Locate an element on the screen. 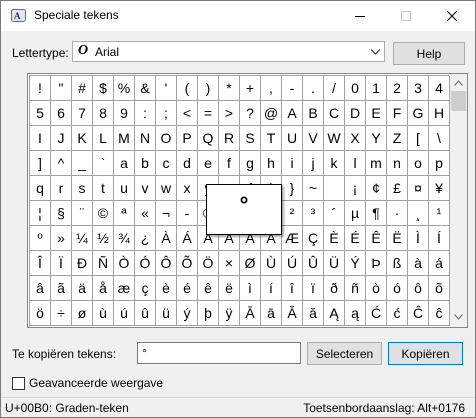  char-cell: R is located at coordinates (229, 138).